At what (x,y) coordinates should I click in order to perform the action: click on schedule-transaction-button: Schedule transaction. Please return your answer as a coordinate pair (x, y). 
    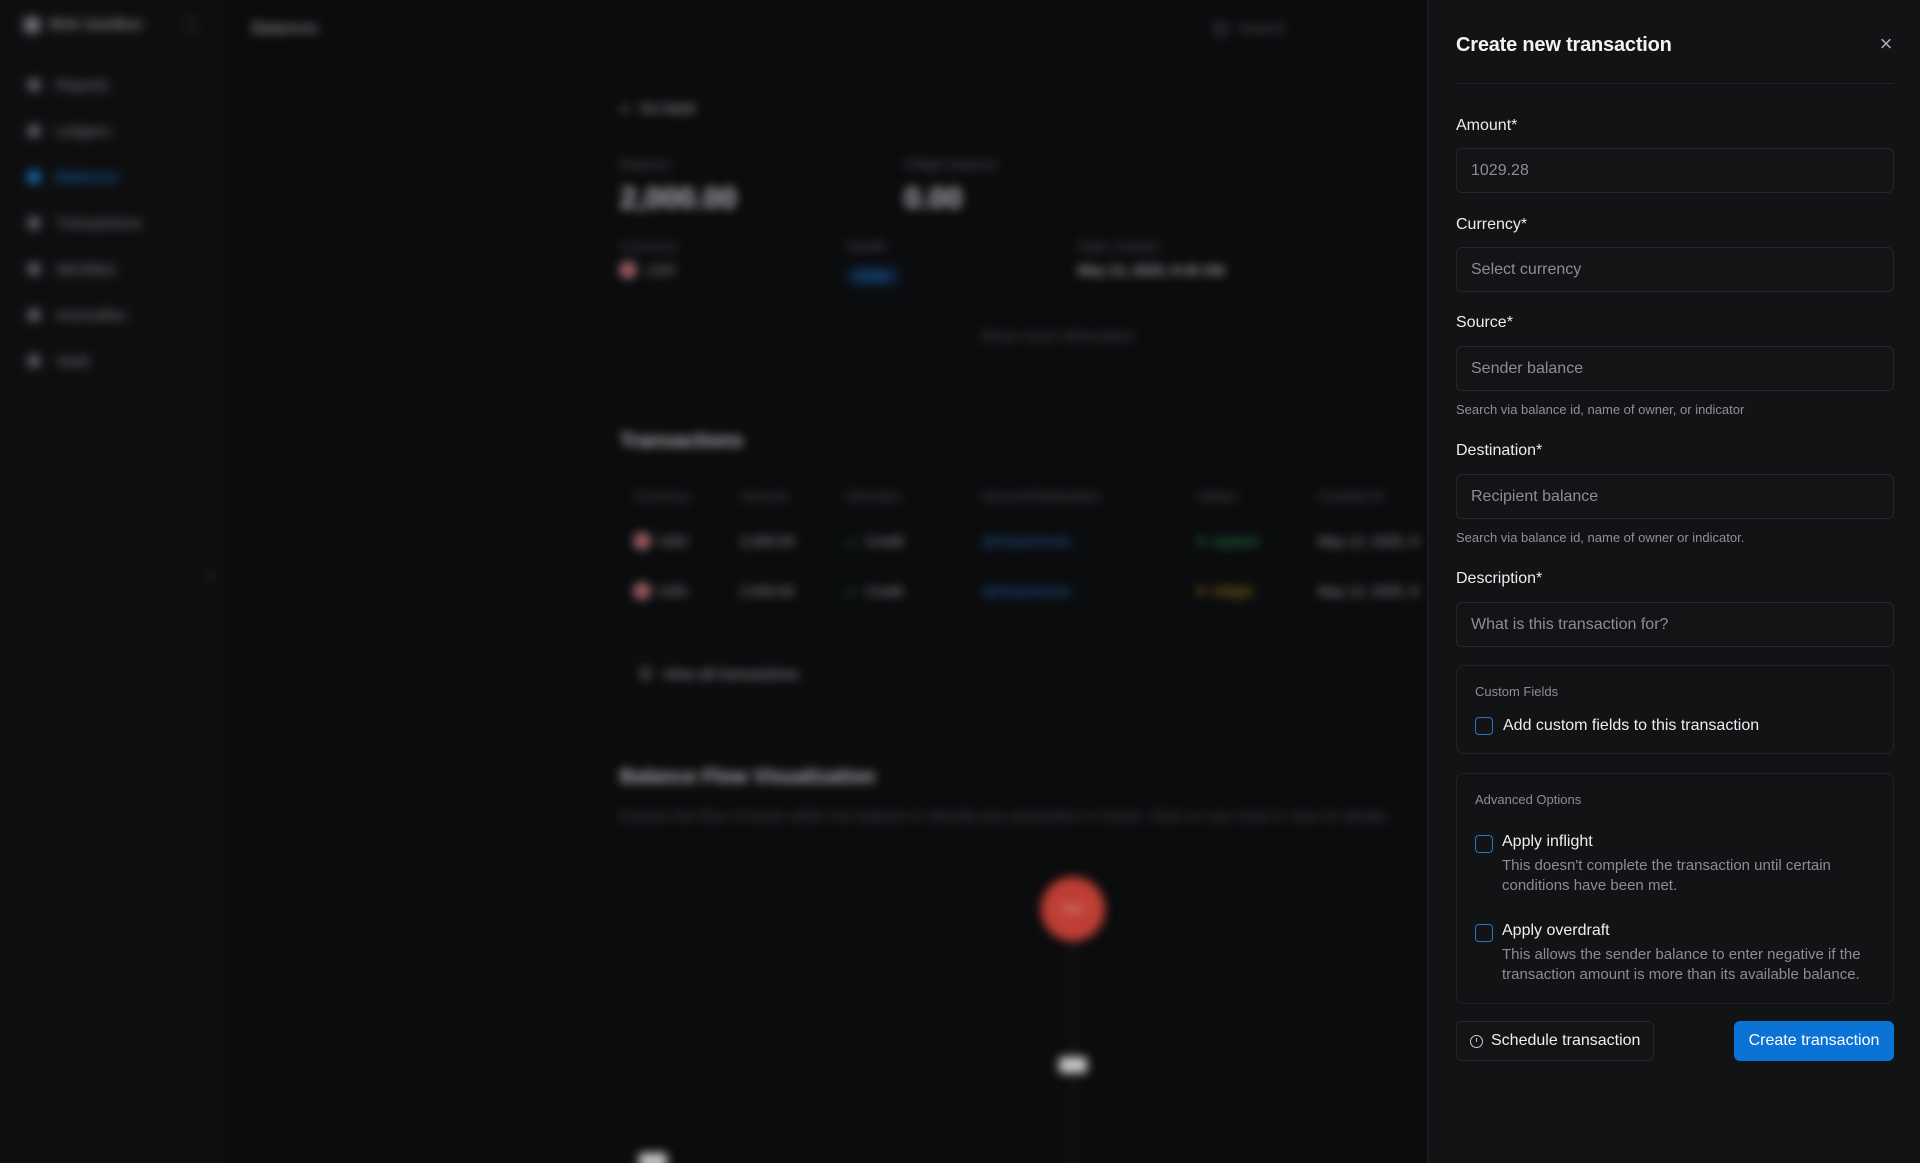
    Looking at the image, I should click on (1555, 1041).